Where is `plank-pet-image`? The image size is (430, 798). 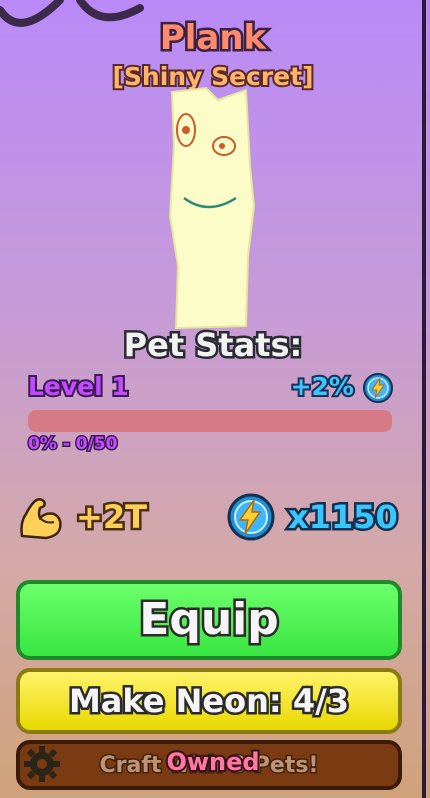 plank-pet-image is located at coordinates (212, 208).